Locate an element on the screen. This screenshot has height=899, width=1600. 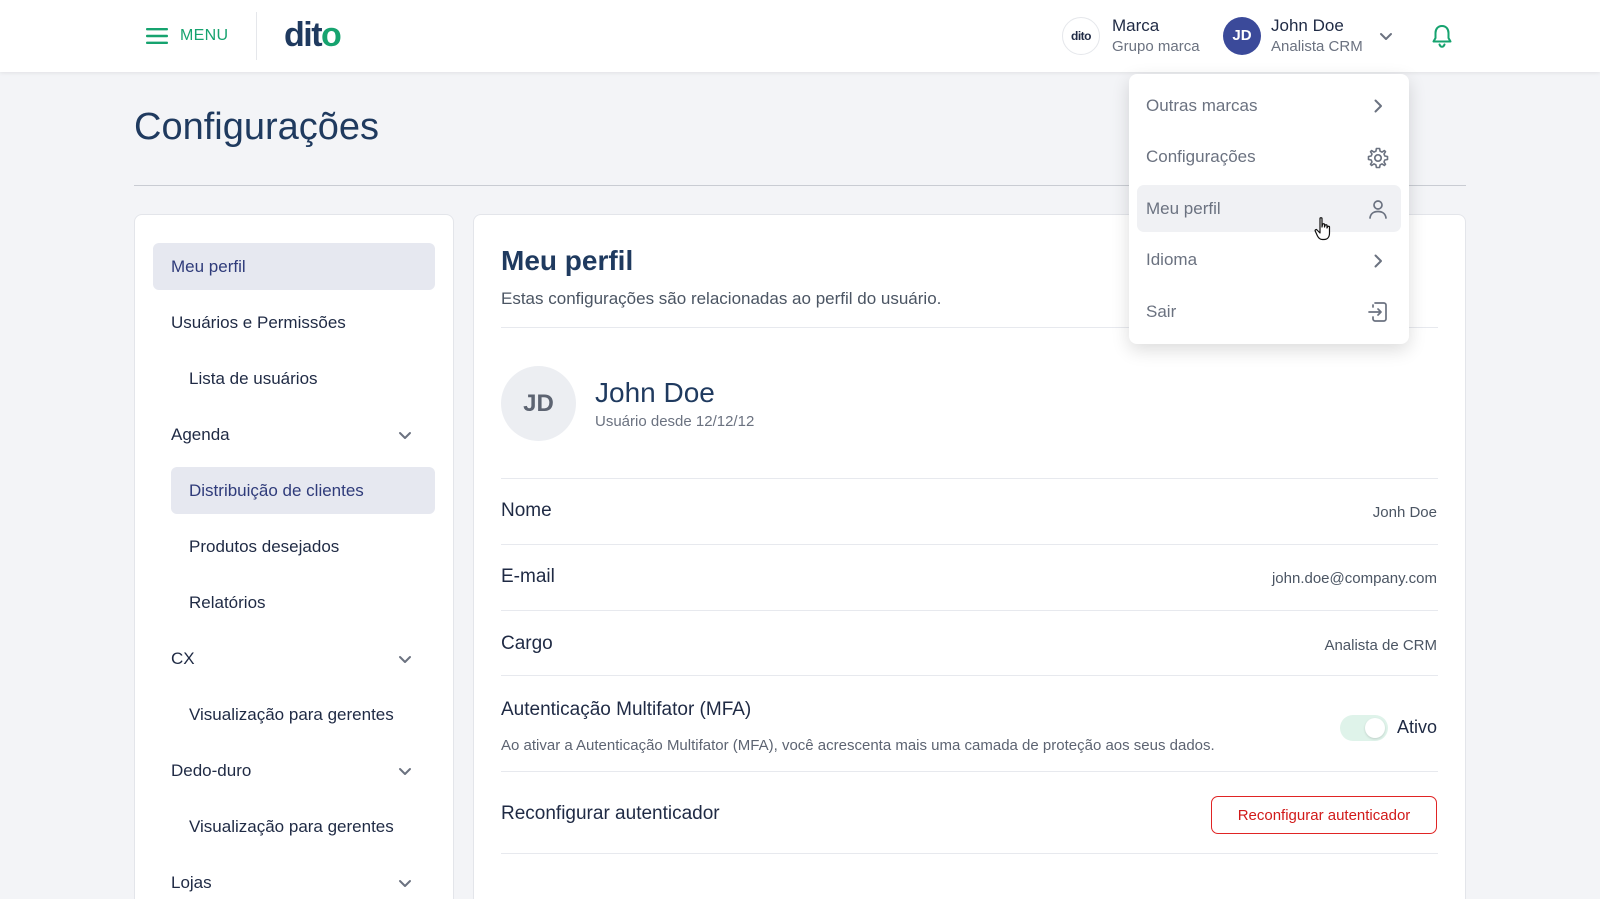
hamburger-icon is located at coordinates (157, 36).